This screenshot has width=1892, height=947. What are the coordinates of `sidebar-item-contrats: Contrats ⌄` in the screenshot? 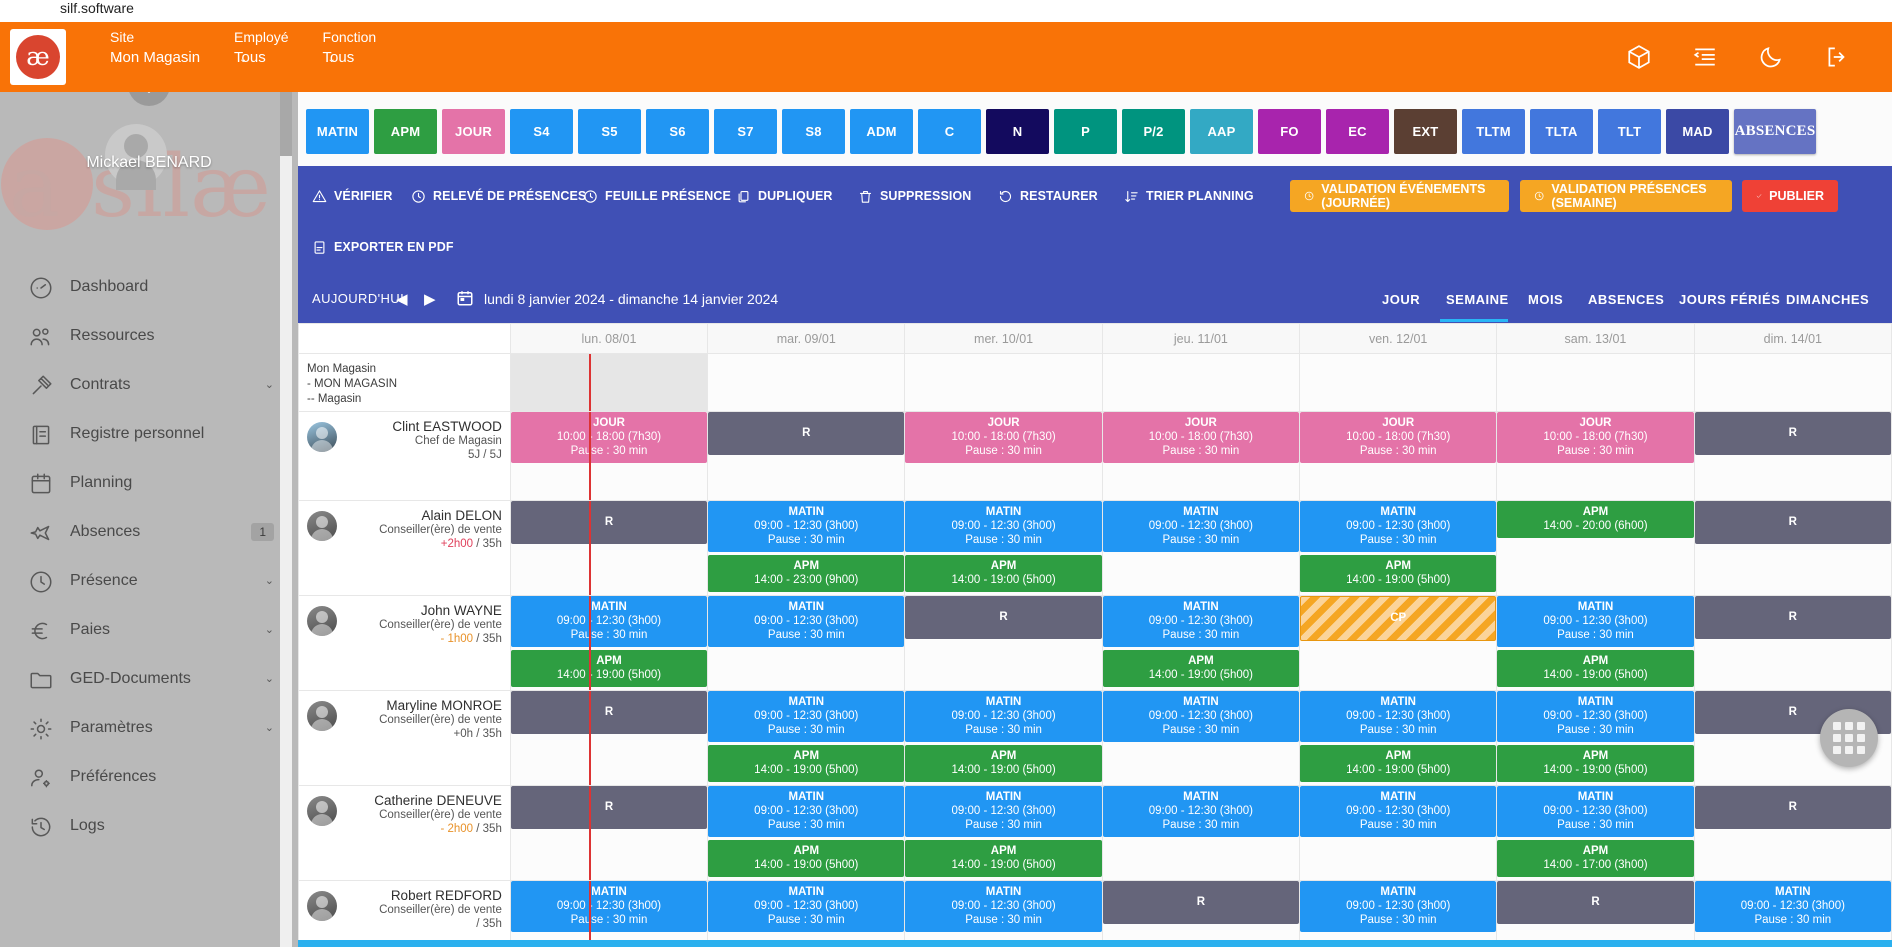 It's located at (149, 384).